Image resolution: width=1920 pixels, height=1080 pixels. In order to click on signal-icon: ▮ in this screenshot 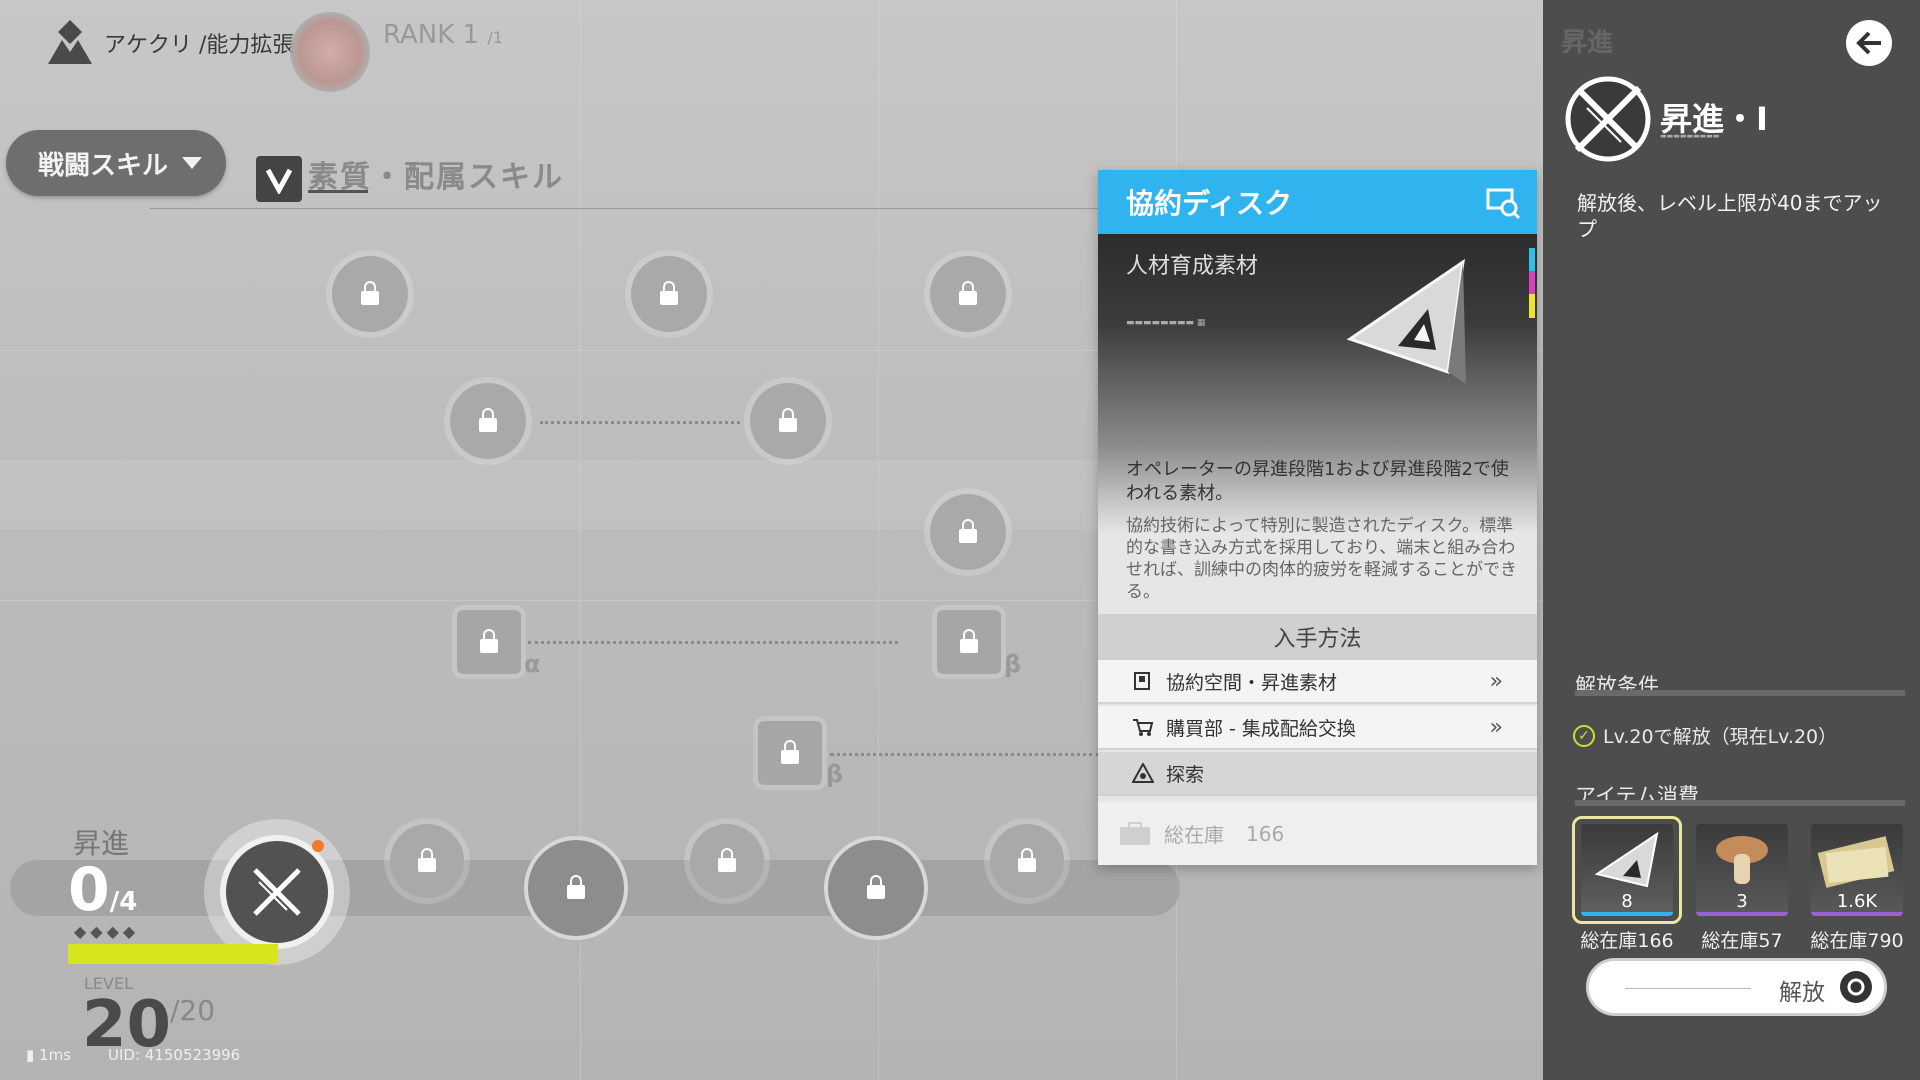, I will do `click(30, 1055)`.